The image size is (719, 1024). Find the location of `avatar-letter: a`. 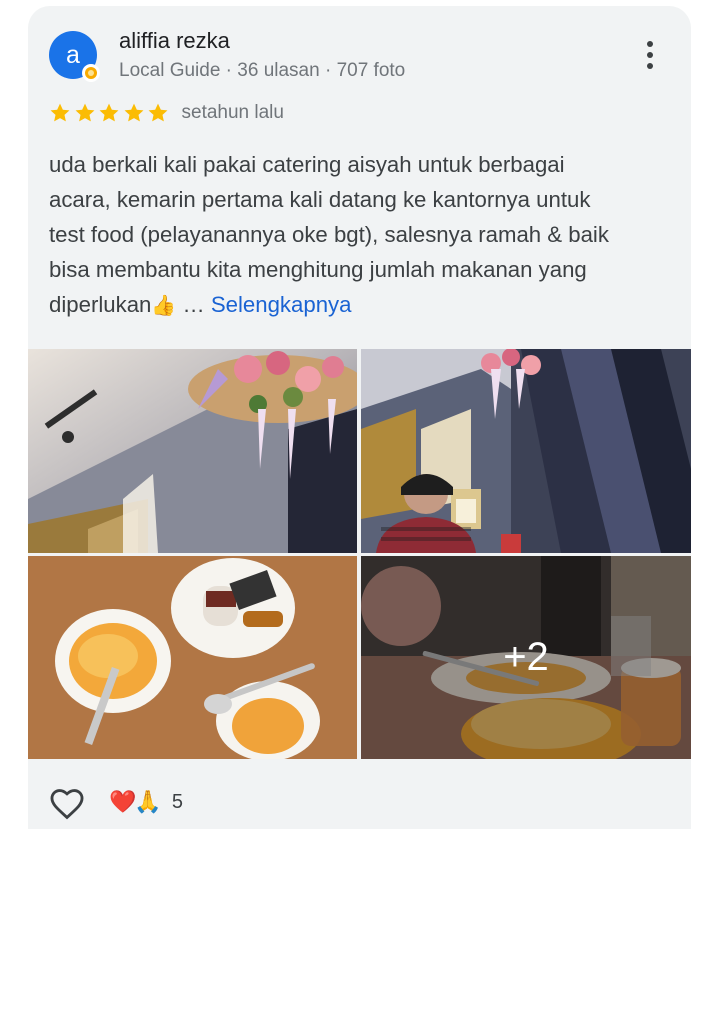

avatar-letter: a is located at coordinates (73, 54).